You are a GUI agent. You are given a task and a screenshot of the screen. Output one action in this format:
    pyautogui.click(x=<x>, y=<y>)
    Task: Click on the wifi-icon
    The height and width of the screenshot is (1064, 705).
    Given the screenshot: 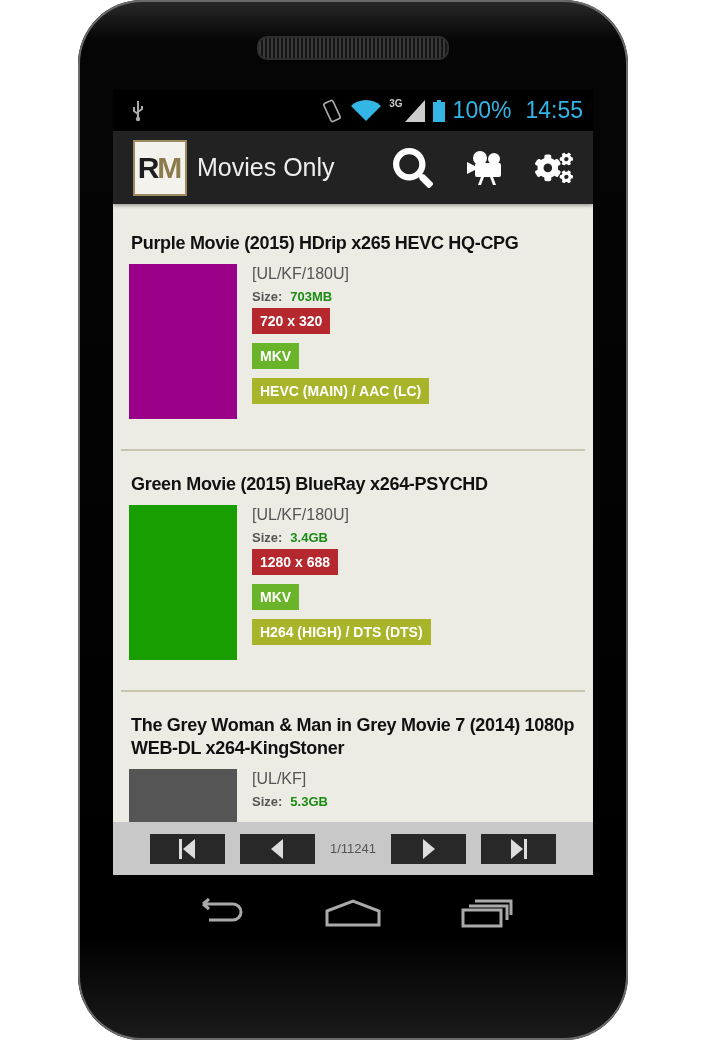 What is the action you would take?
    pyautogui.click(x=366, y=110)
    